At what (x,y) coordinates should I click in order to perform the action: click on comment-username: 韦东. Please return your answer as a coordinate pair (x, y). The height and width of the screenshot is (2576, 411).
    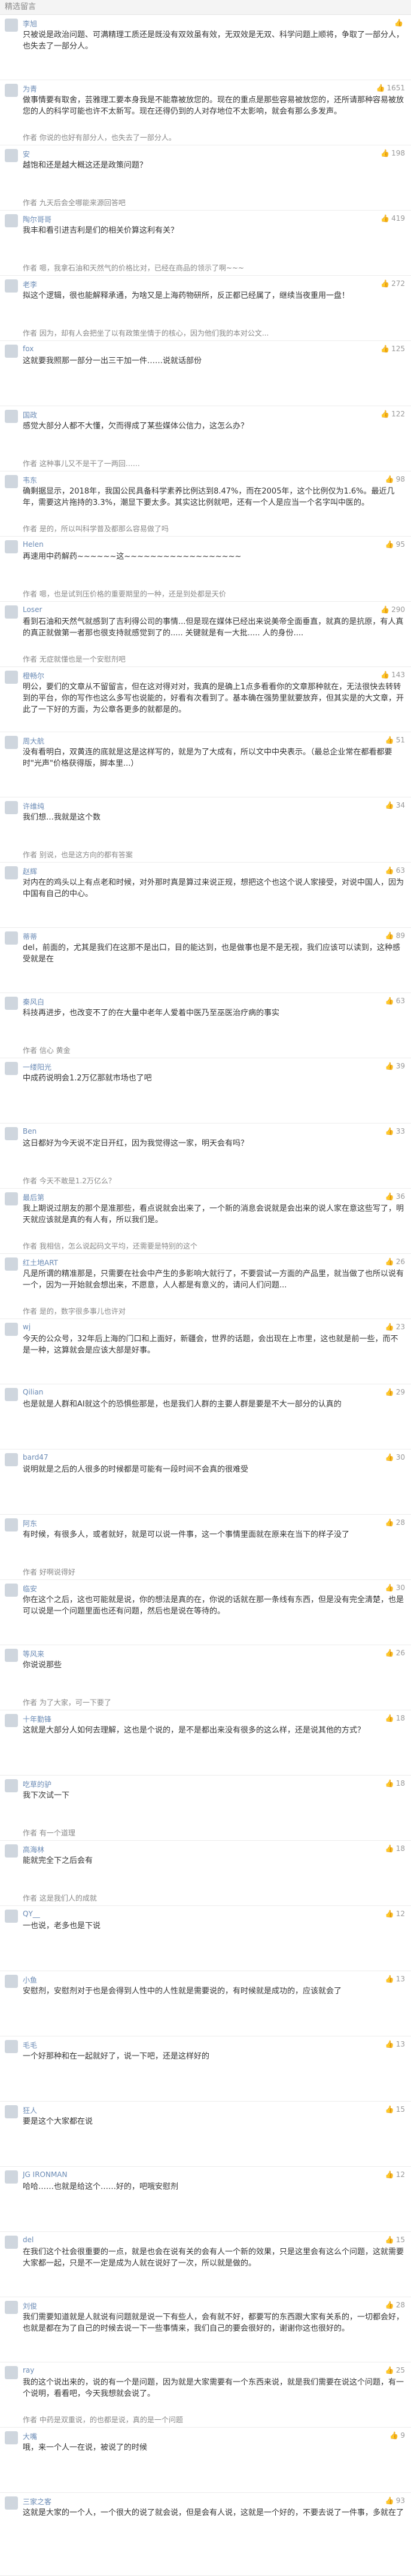
    Looking at the image, I should click on (30, 480).